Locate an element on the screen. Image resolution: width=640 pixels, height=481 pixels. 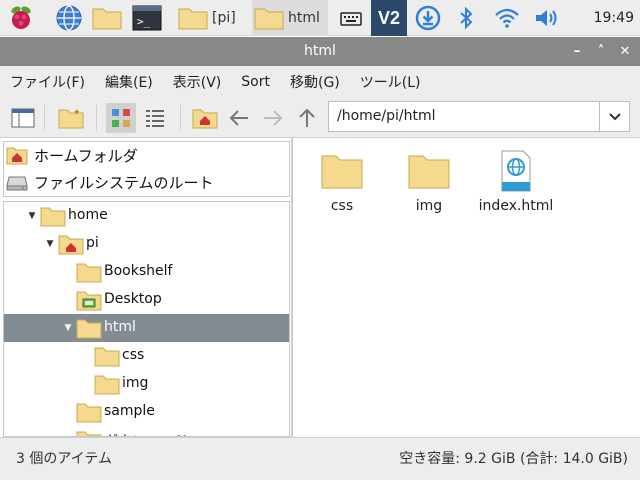
terminal-icon: >_ is located at coordinates (147, 18).